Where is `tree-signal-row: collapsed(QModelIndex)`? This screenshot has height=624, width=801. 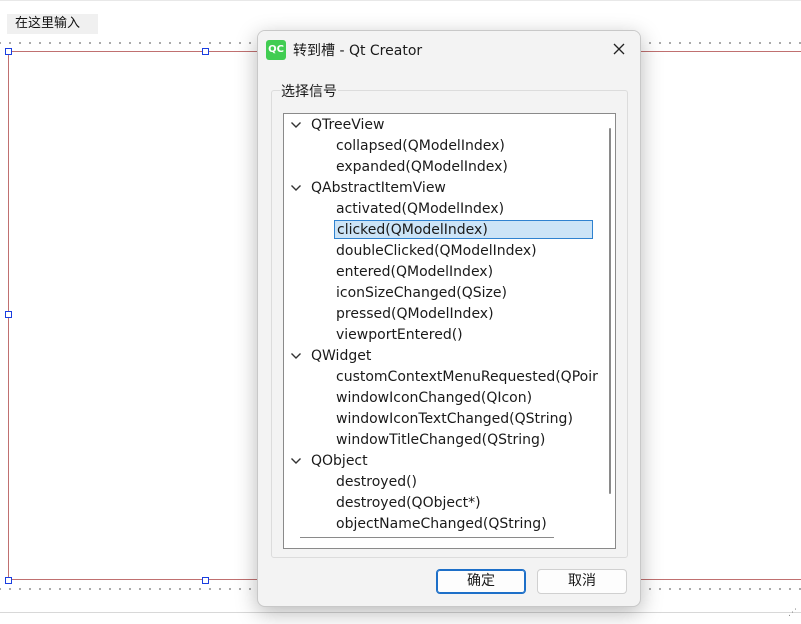 tree-signal-row: collapsed(QModelIndex) is located at coordinates (441, 146).